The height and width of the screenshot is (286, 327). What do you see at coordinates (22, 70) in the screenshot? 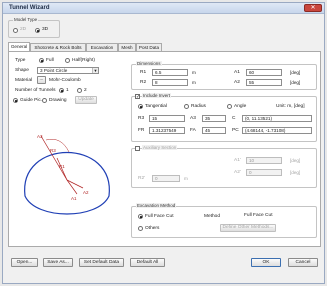
I see `shape-label: Shape` at bounding box center [22, 70].